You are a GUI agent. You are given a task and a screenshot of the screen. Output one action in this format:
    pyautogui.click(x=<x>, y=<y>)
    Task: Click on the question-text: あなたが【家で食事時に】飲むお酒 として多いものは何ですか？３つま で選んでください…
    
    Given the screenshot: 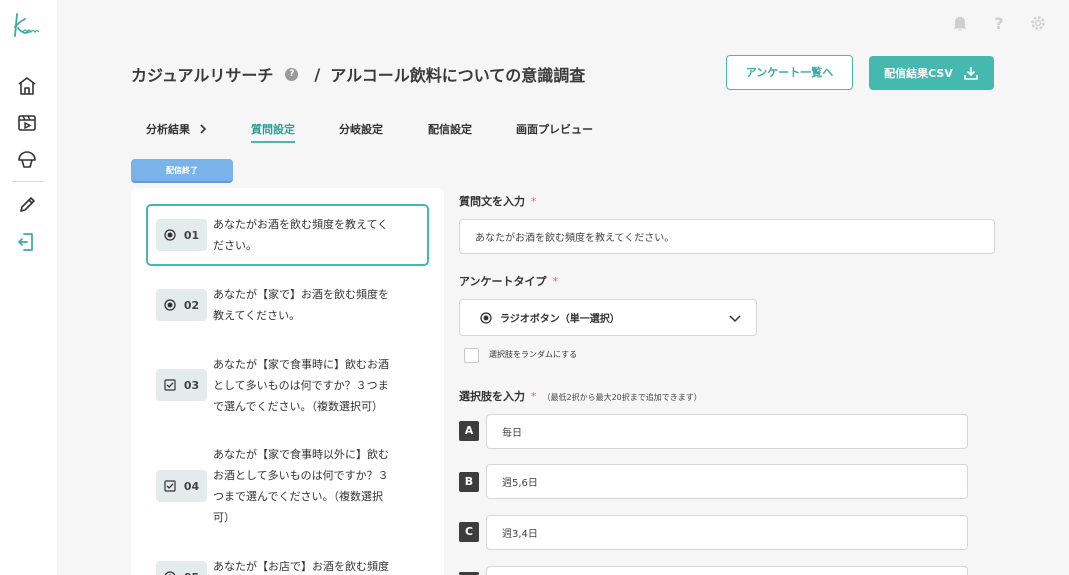 What is the action you would take?
    pyautogui.click(x=303, y=385)
    